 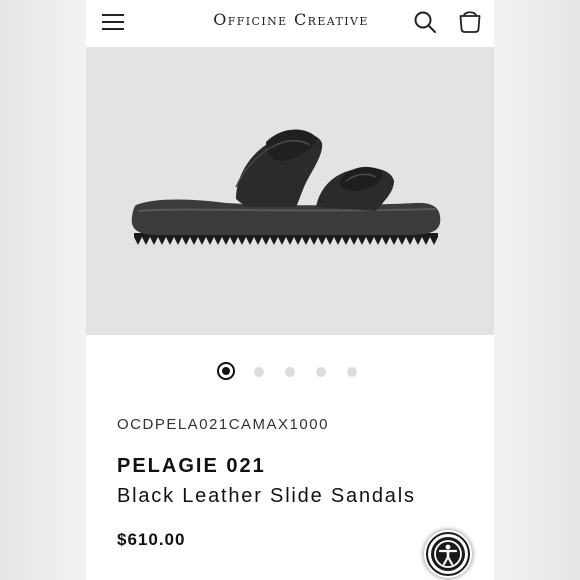 I want to click on product-name: PELAGIE 021, so click(x=191, y=466).